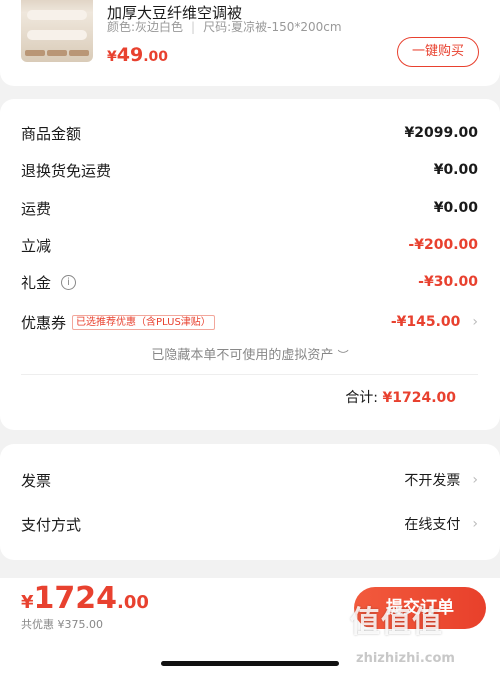 This screenshot has width=500, height=677. What do you see at coordinates (69, 282) in the screenshot?
I see `info-icon: i` at bounding box center [69, 282].